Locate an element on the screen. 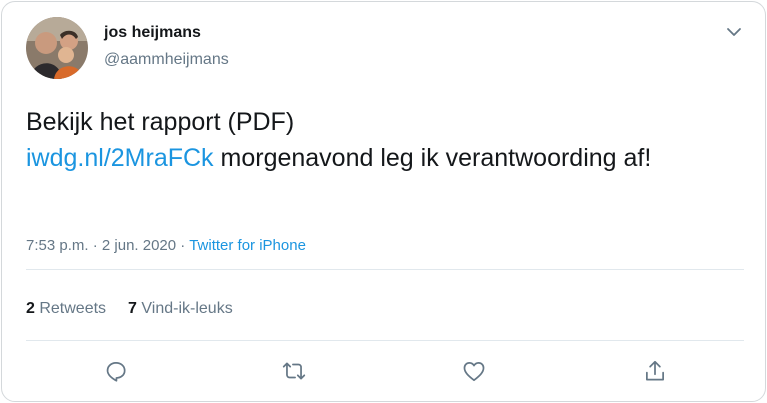  avatar is located at coordinates (57, 48).